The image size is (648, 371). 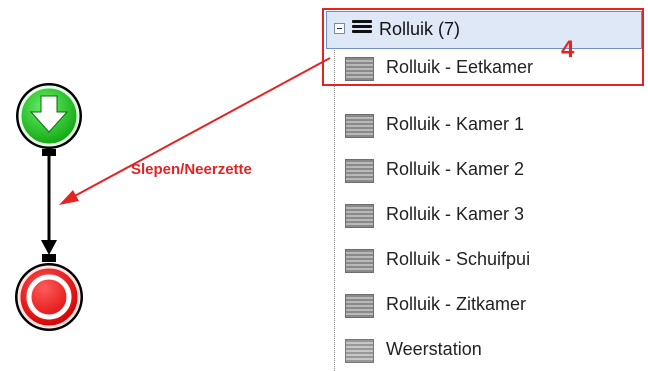 I want to click on tree-item-label: Rolluik - Zitkamer, so click(x=456, y=304).